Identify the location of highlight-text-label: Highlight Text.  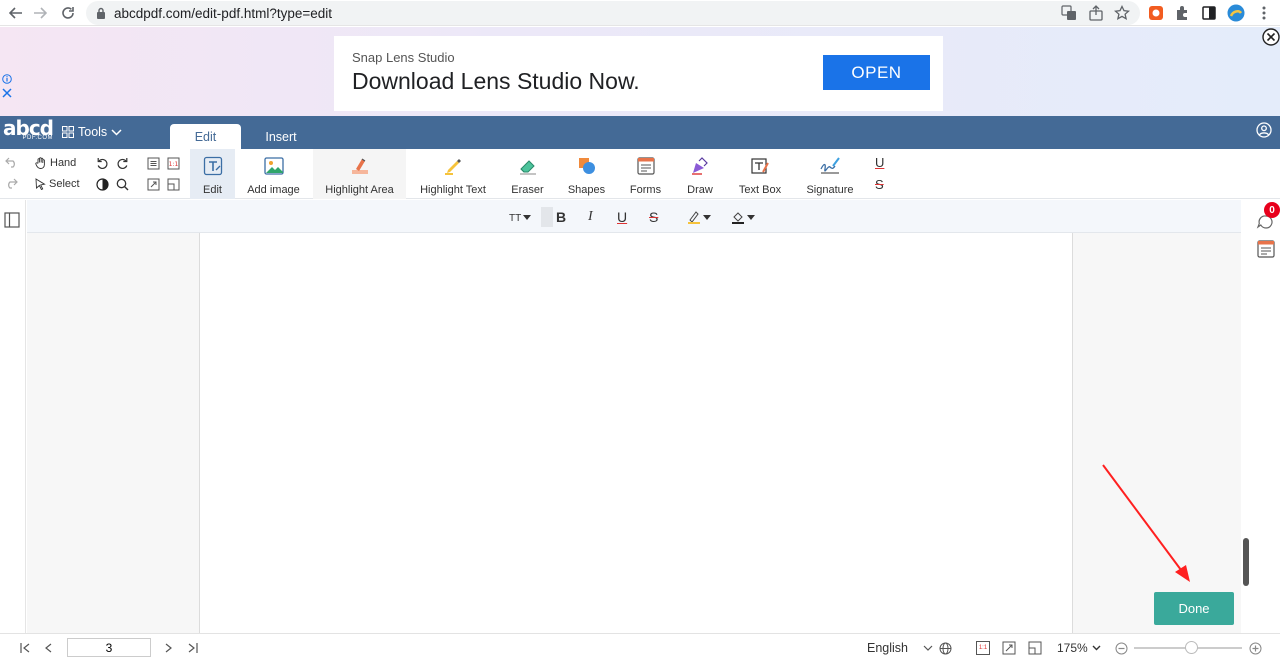
(453, 190).